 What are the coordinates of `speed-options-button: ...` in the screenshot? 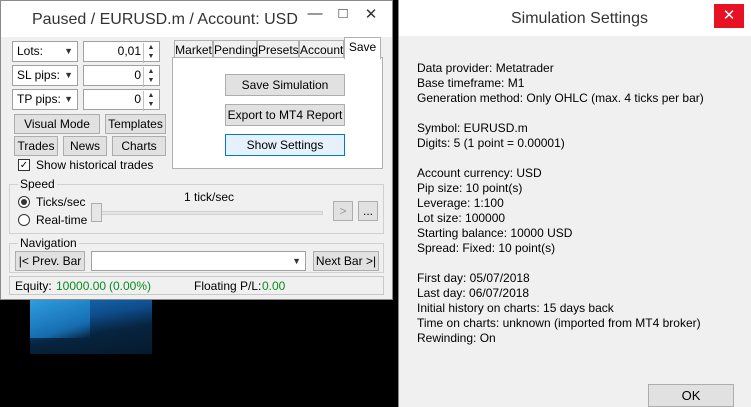 It's located at (368, 211).